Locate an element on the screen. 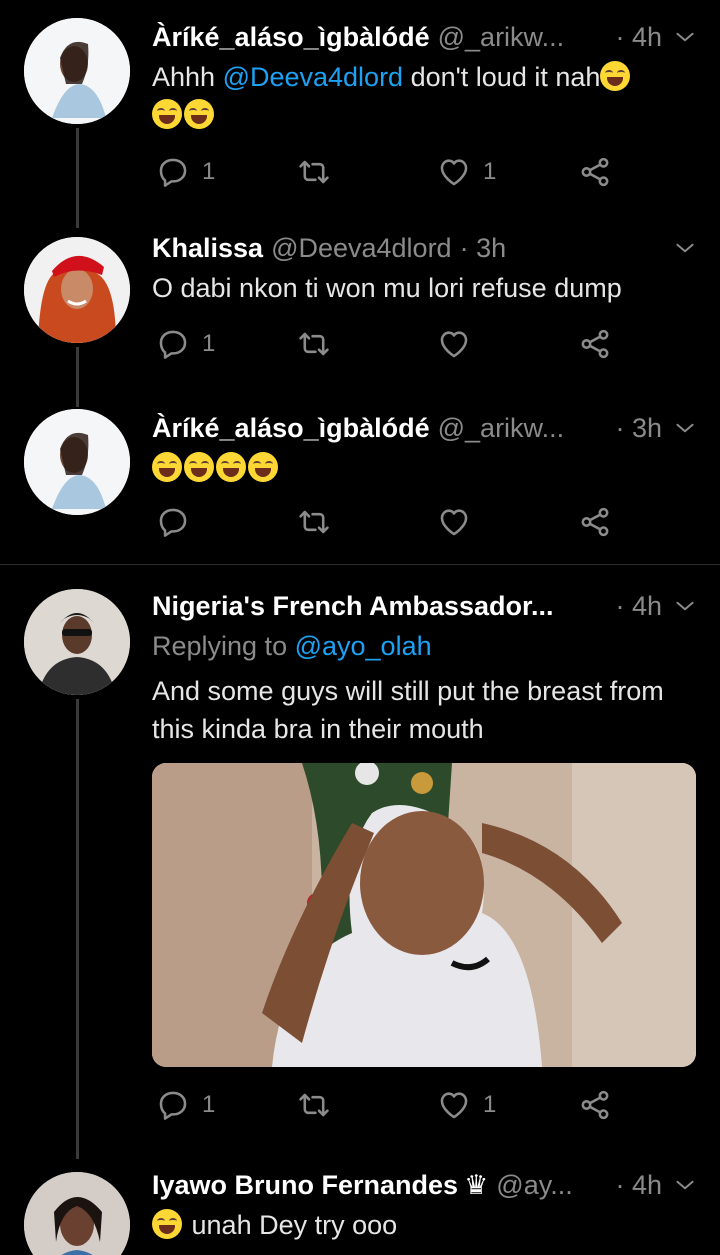  tweet-text is located at coordinates (421, 468).